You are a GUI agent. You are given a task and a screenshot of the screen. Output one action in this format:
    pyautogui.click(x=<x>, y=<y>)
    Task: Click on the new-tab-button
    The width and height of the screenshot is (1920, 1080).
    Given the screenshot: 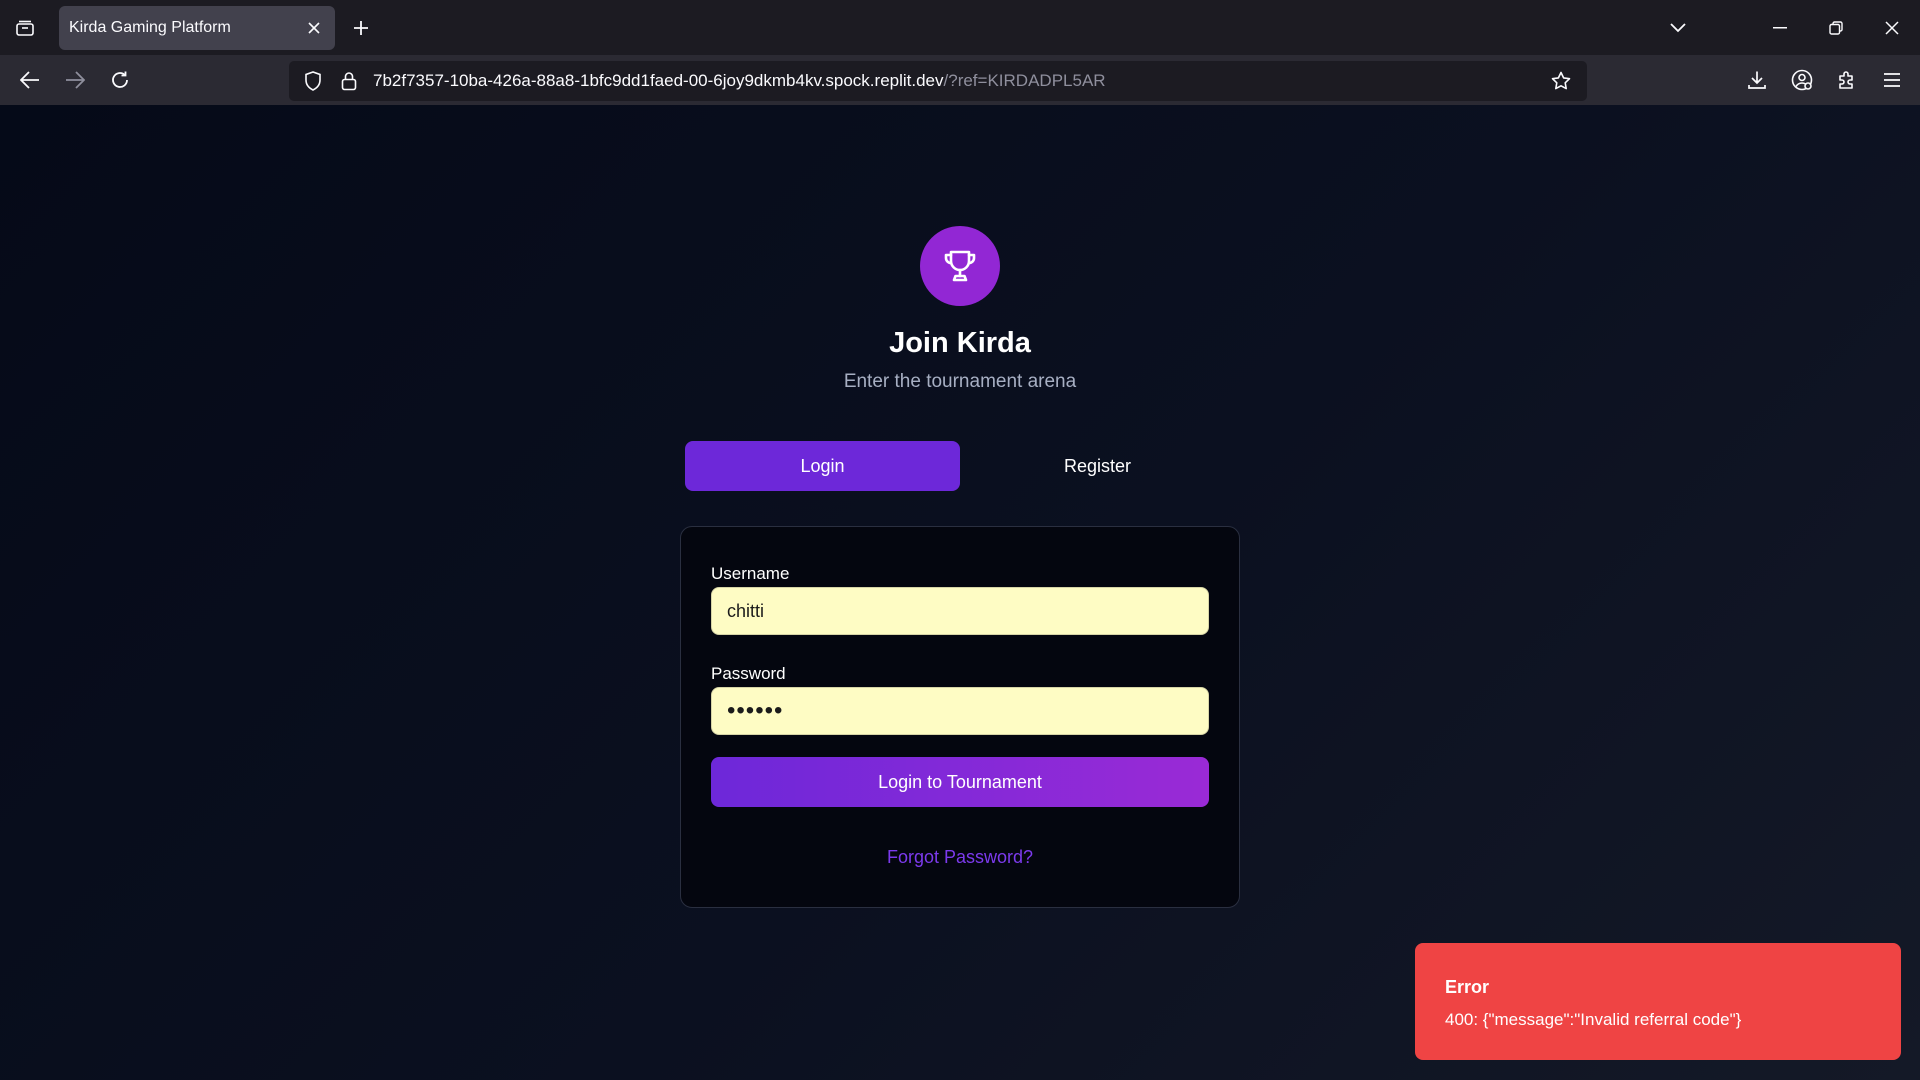 What is the action you would take?
    pyautogui.click(x=361, y=28)
    